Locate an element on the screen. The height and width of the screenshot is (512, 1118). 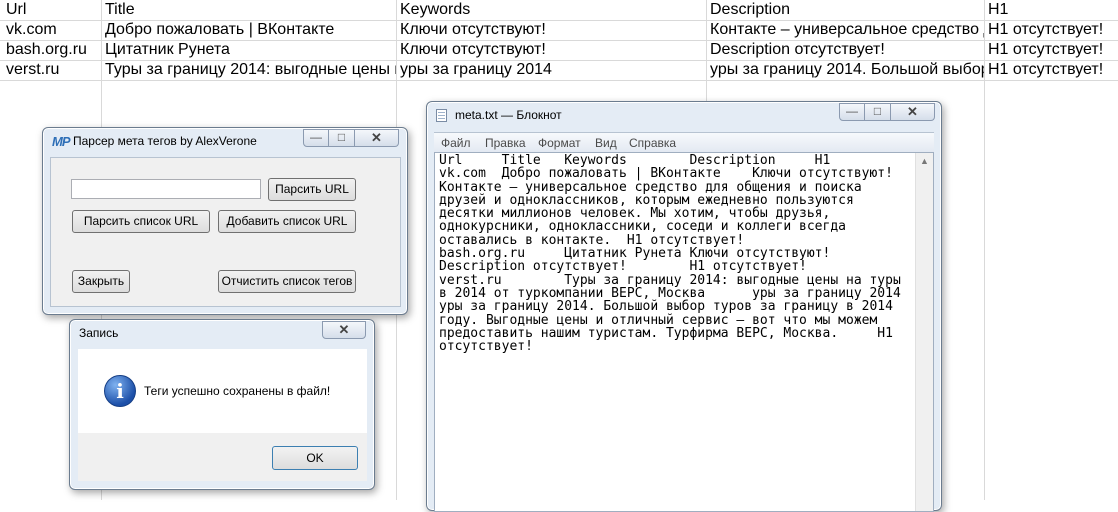
cell-description: уры за границу 2014. Большой выбор is located at coordinates (845, 70).